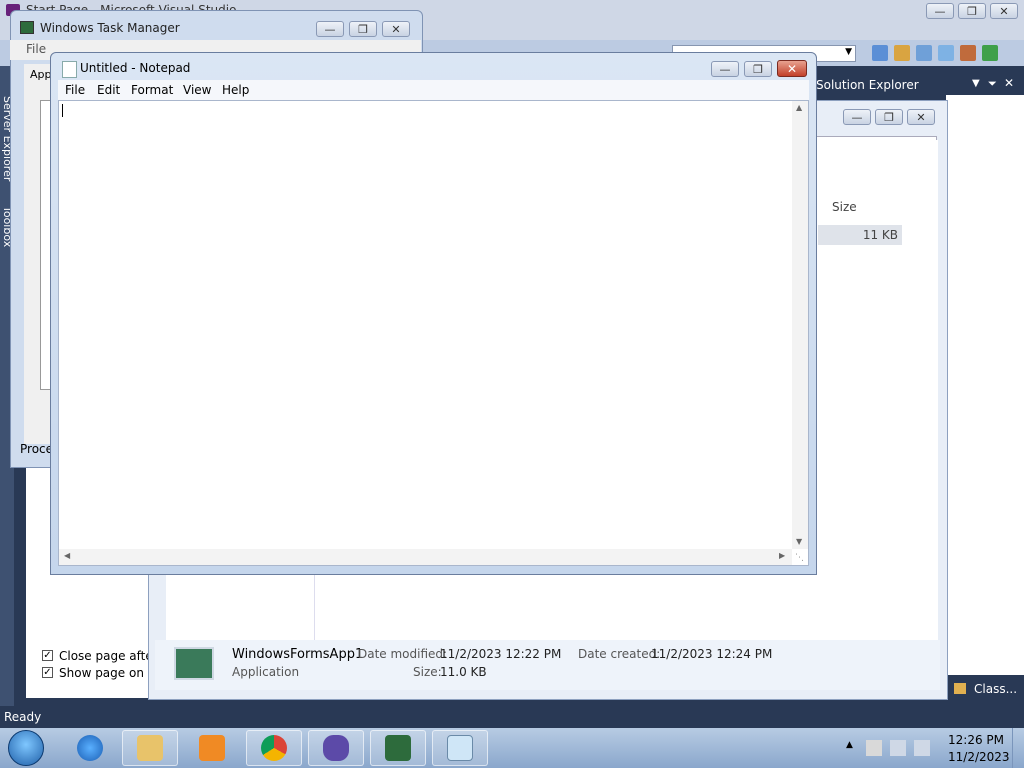 The image size is (1024, 768). I want to click on notepad-title: Untitled - Notepad, so click(135, 68).